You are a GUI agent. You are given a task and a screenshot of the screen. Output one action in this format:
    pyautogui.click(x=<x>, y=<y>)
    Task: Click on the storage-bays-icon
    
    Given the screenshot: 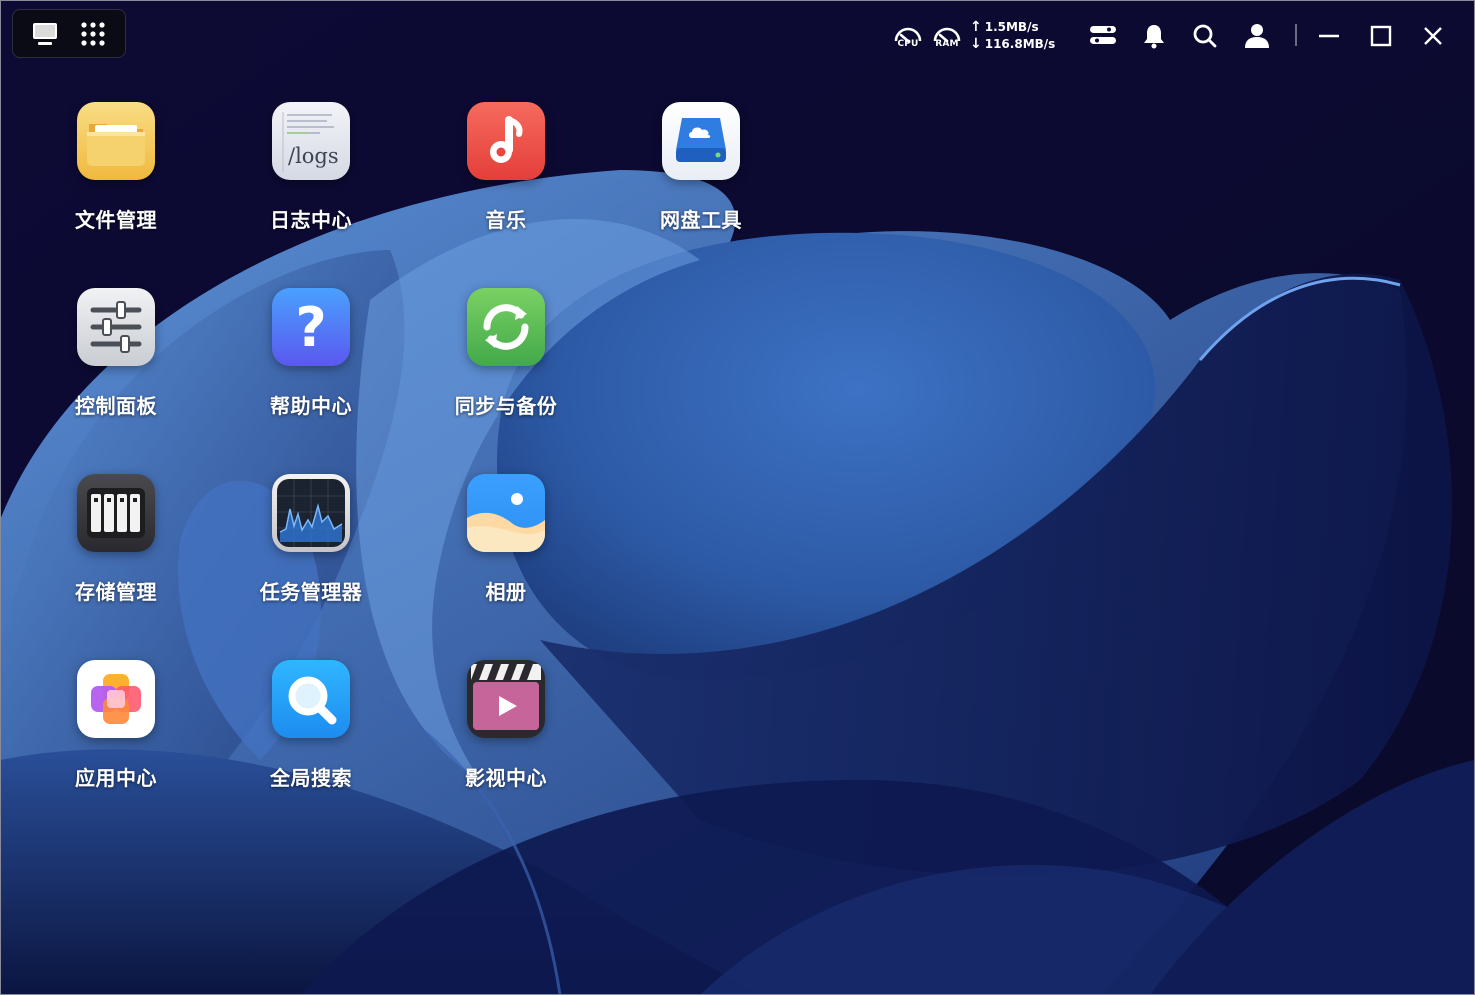 What is the action you would take?
    pyautogui.click(x=116, y=513)
    